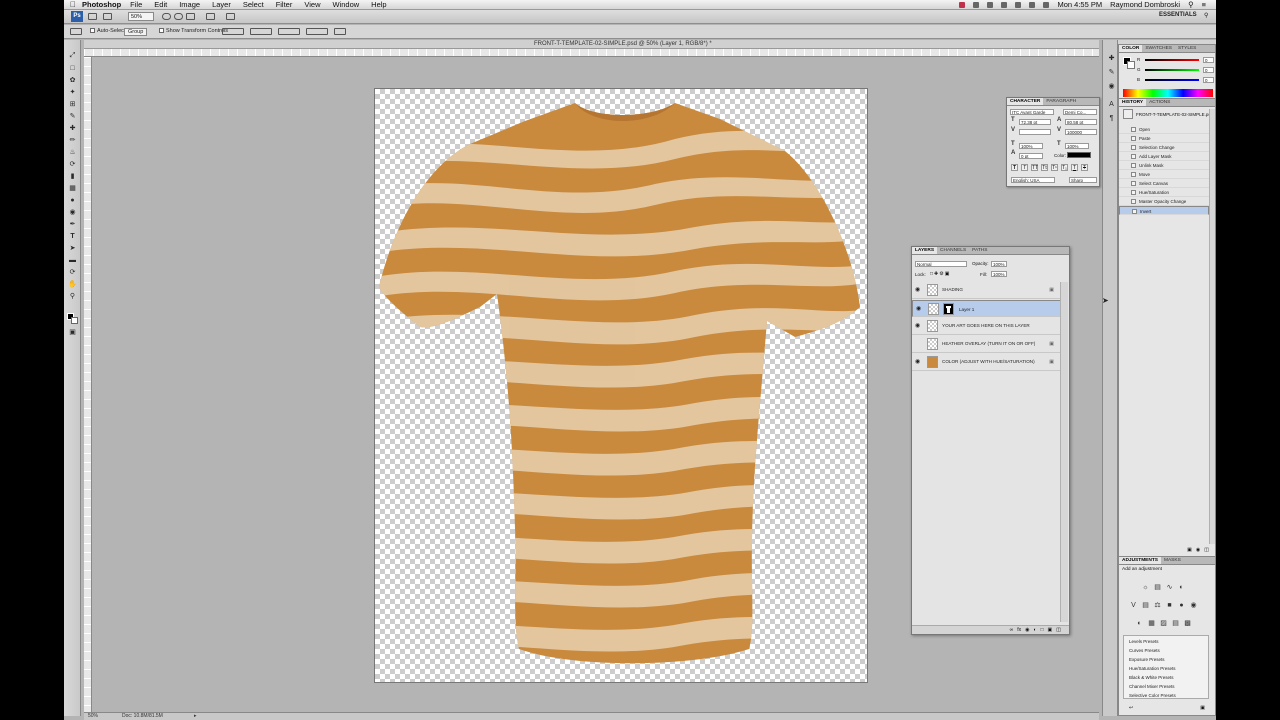  I want to click on preset-exposure: Exposure Presets, so click(1161, 659).